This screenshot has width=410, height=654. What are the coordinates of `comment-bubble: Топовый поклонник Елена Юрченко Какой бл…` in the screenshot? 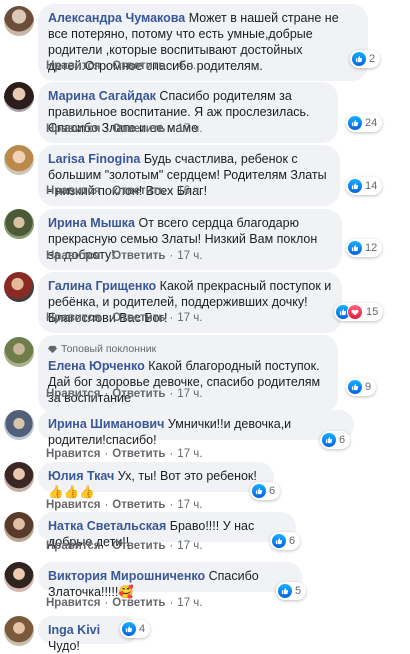 It's located at (188, 374).